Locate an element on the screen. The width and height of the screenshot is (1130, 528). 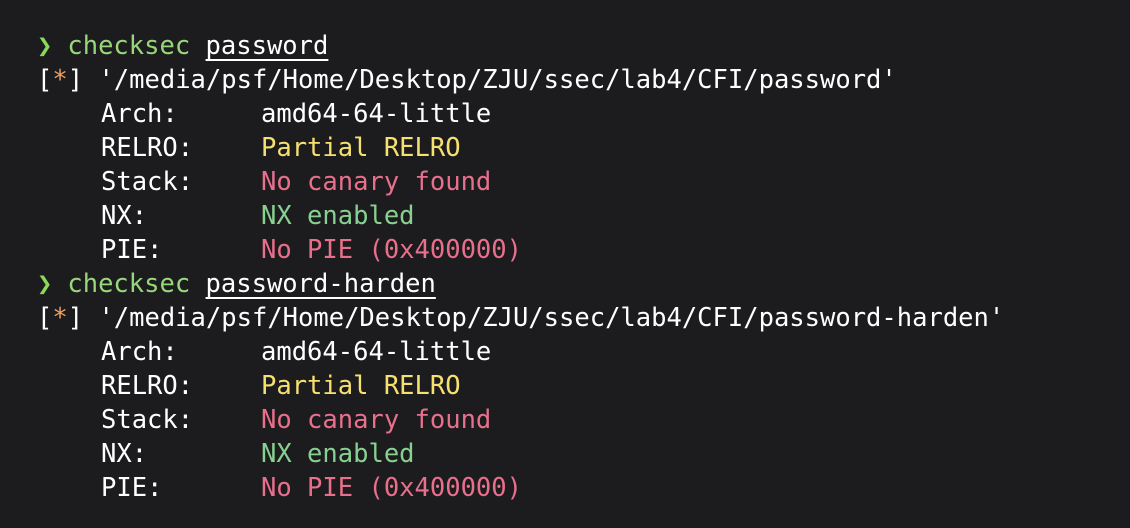
prompt-line: ❯ checksec password-harden is located at coordinates (583, 284).